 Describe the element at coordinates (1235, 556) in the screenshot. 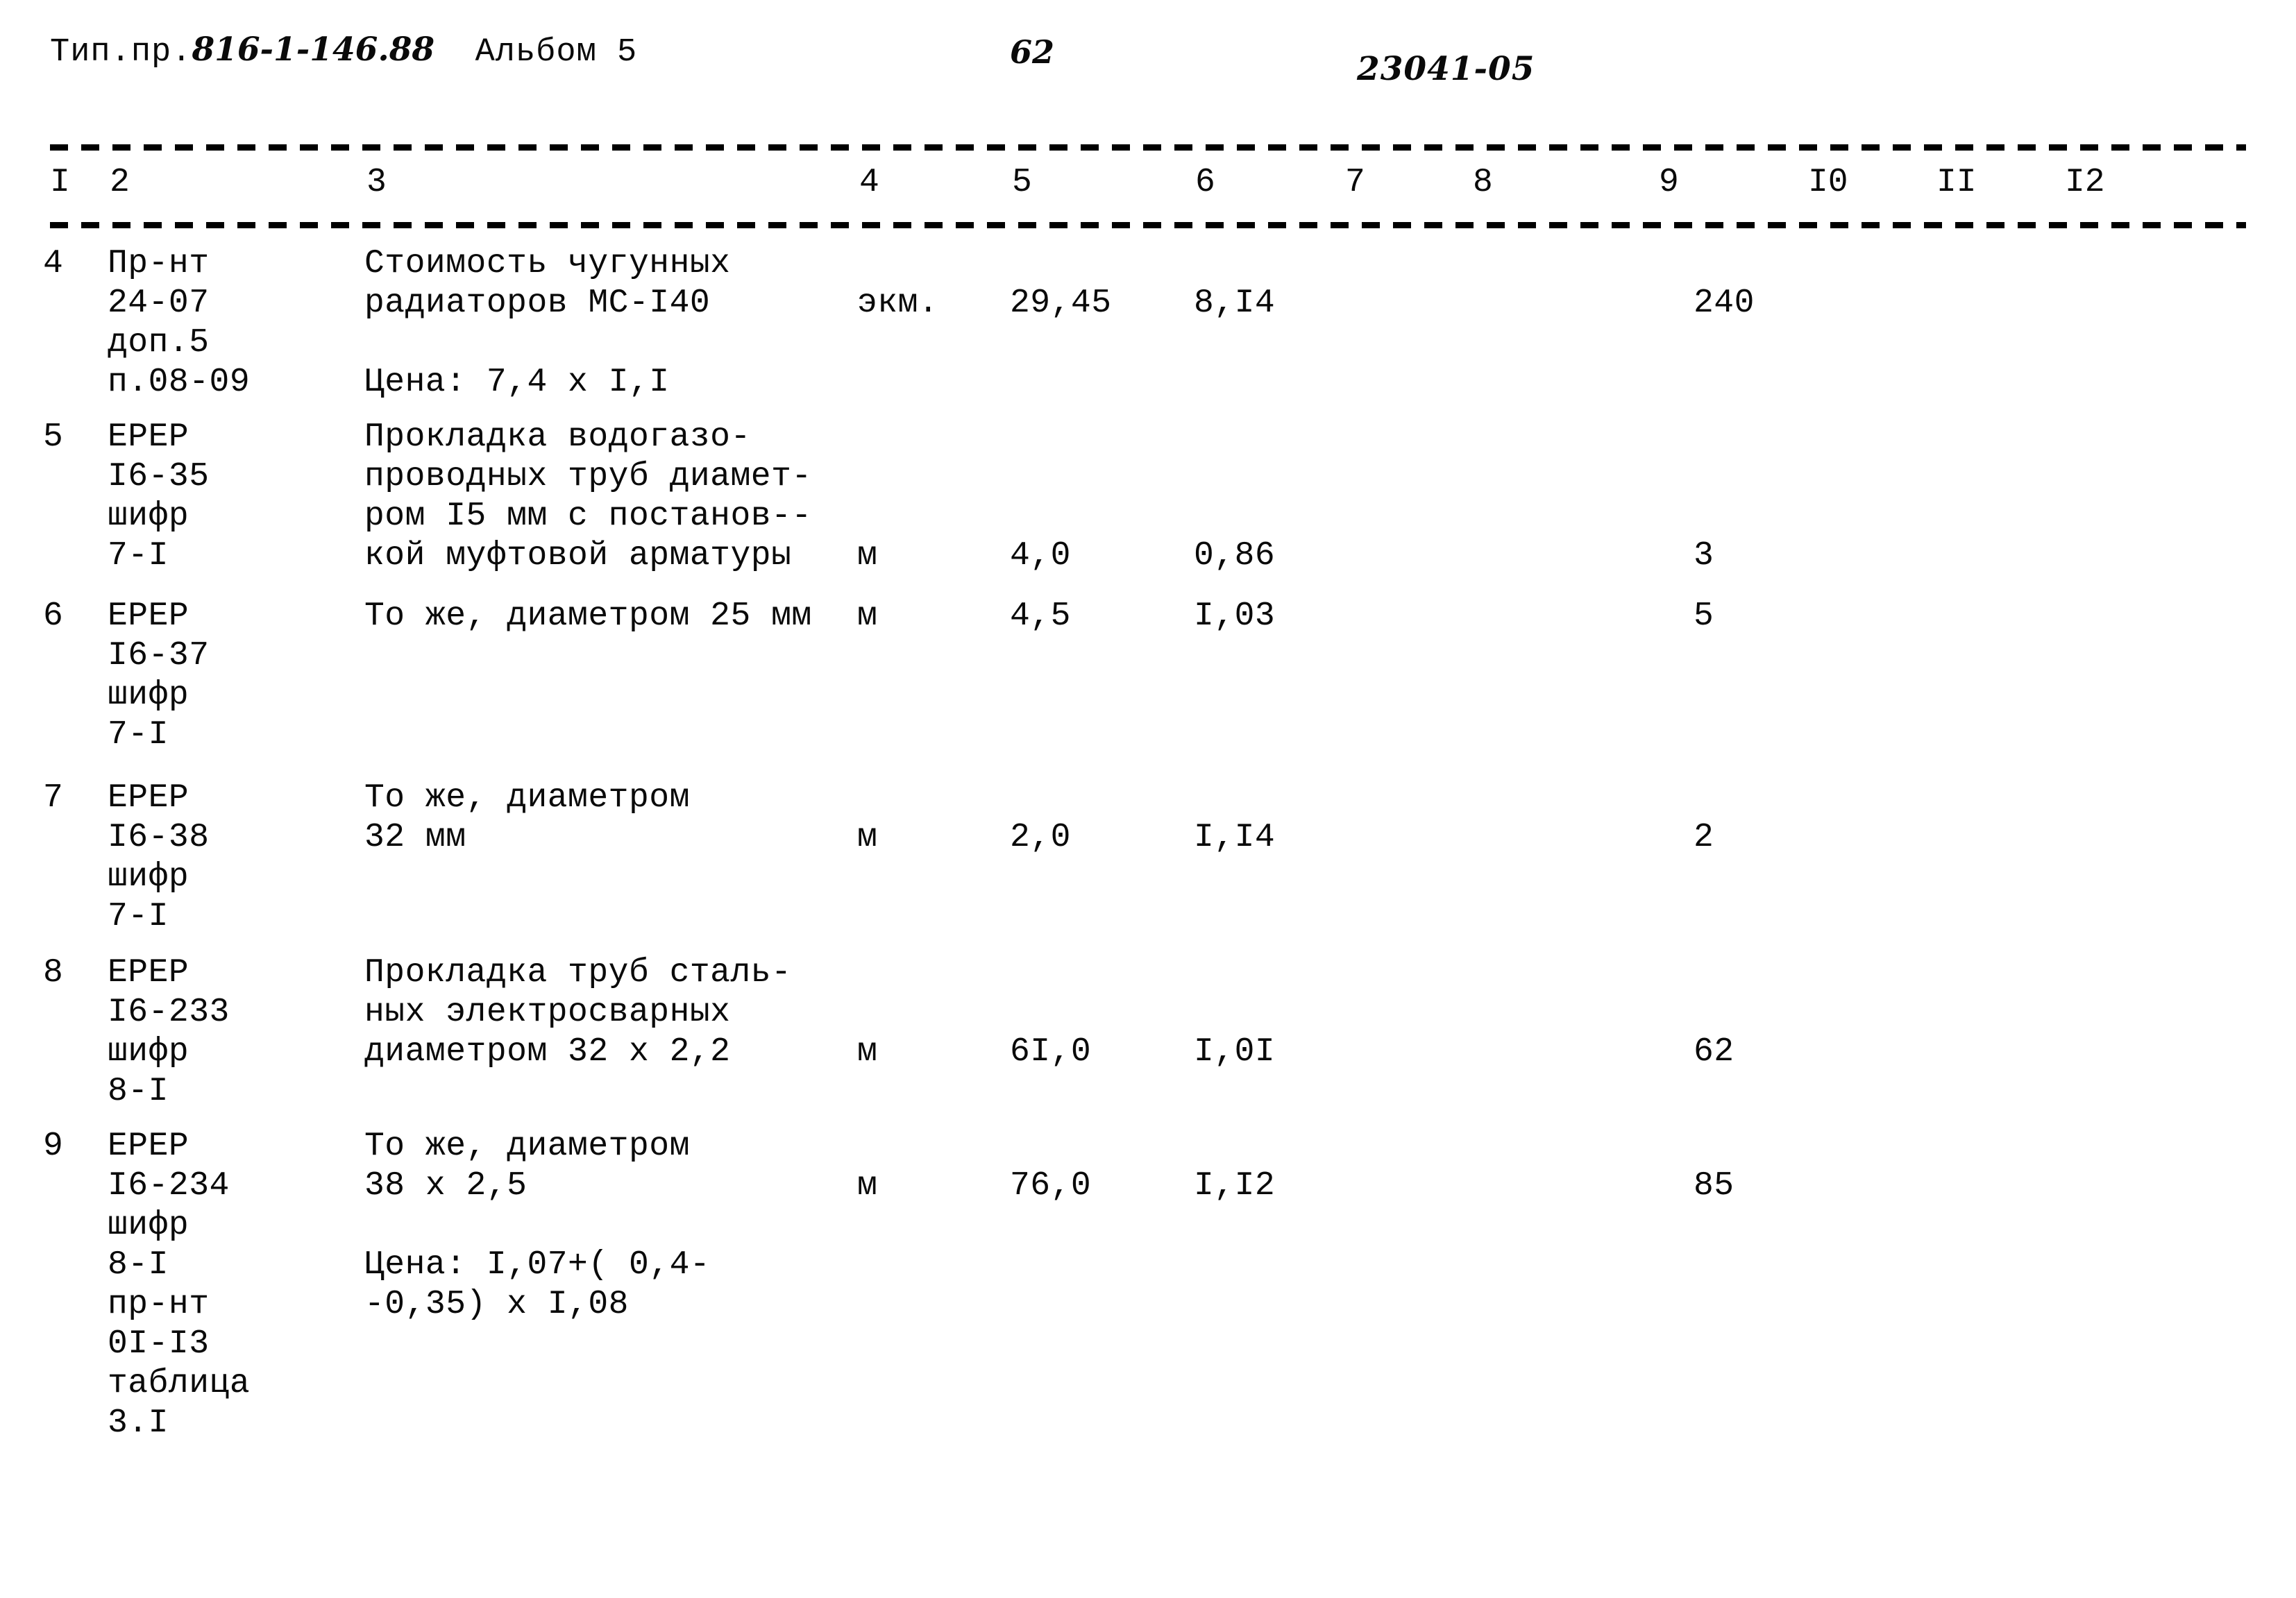

I see `row-price-cell: 0,86` at that location.